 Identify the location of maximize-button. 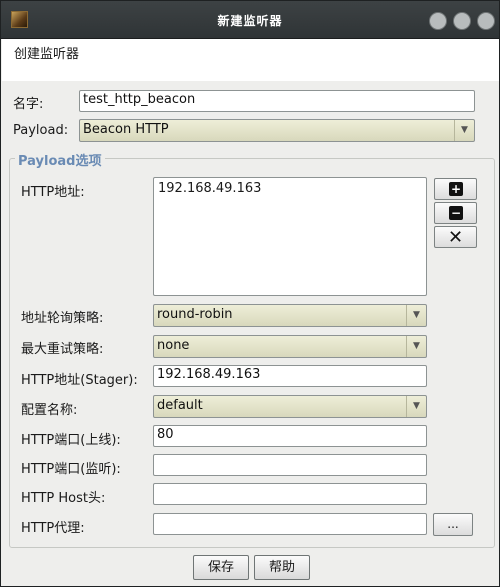
(462, 21).